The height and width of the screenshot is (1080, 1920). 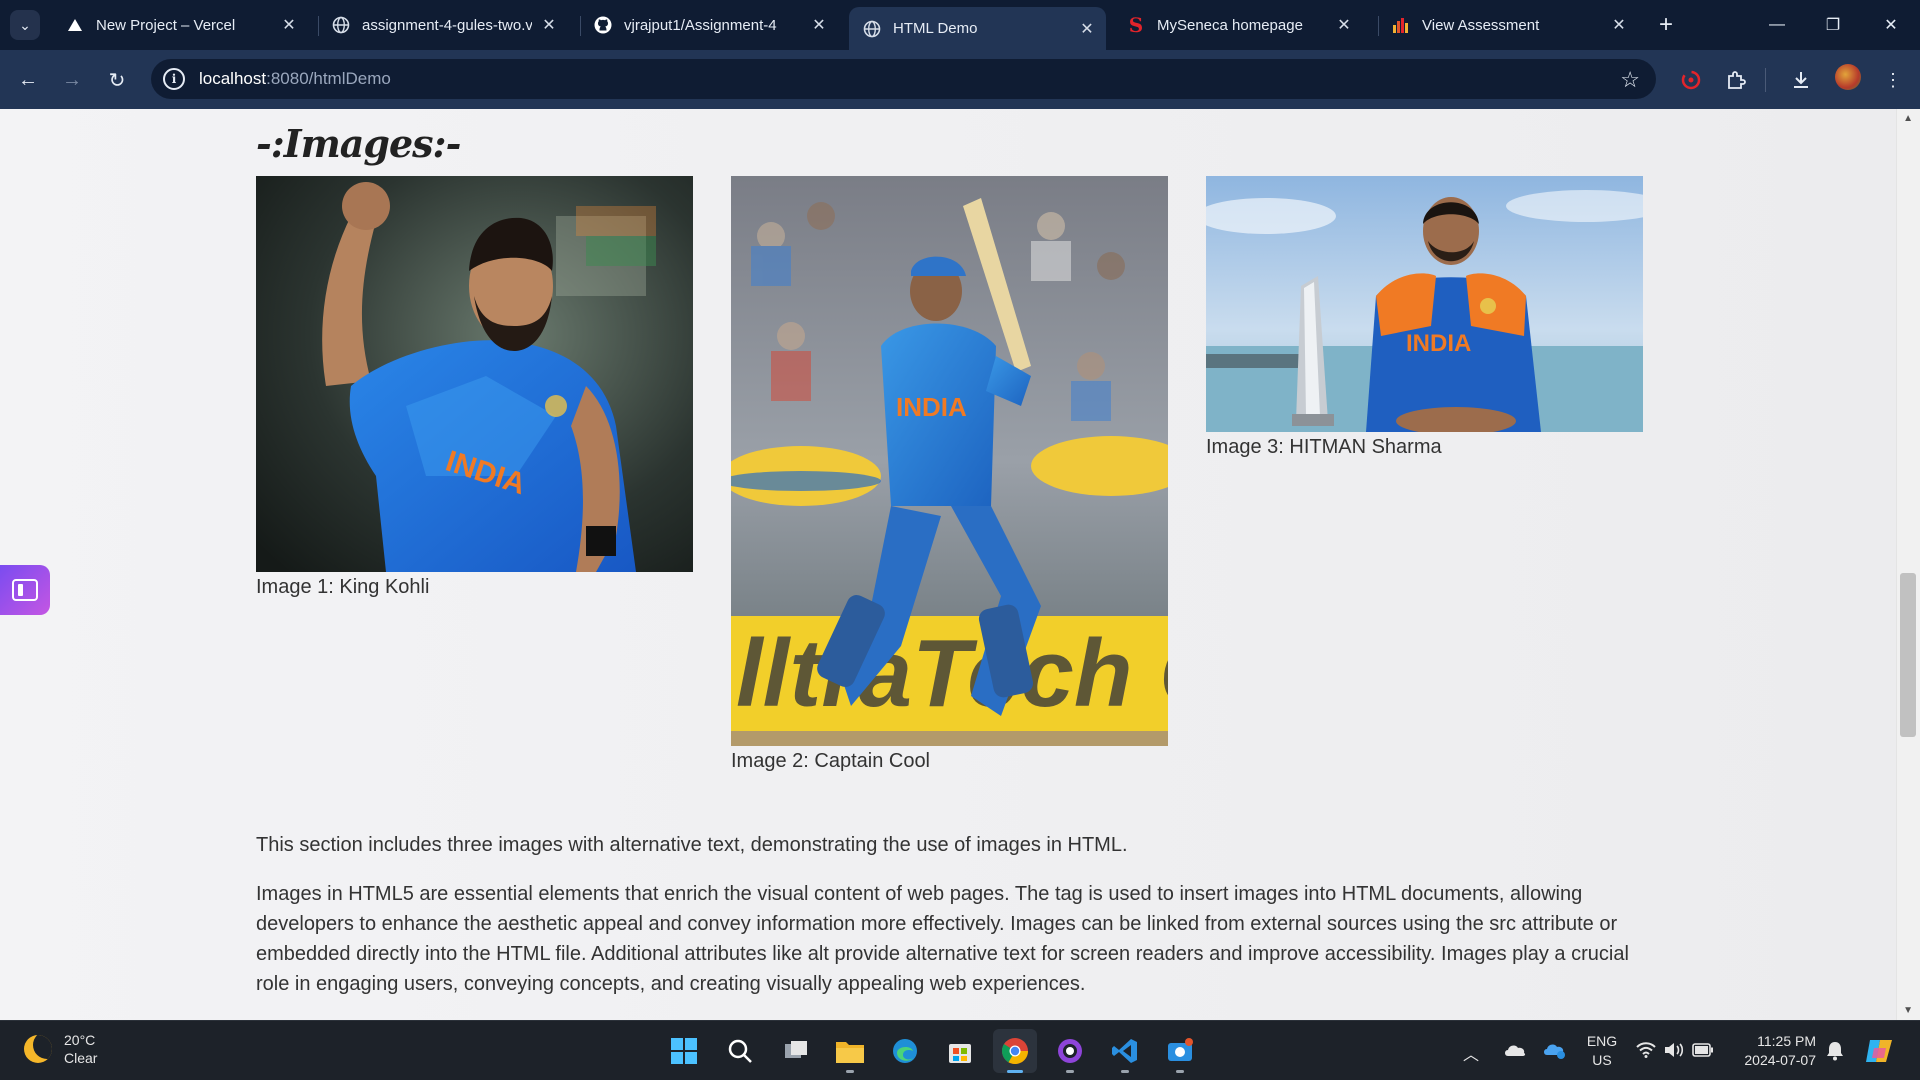 I want to click on edge-button, so click(x=905, y=1051).